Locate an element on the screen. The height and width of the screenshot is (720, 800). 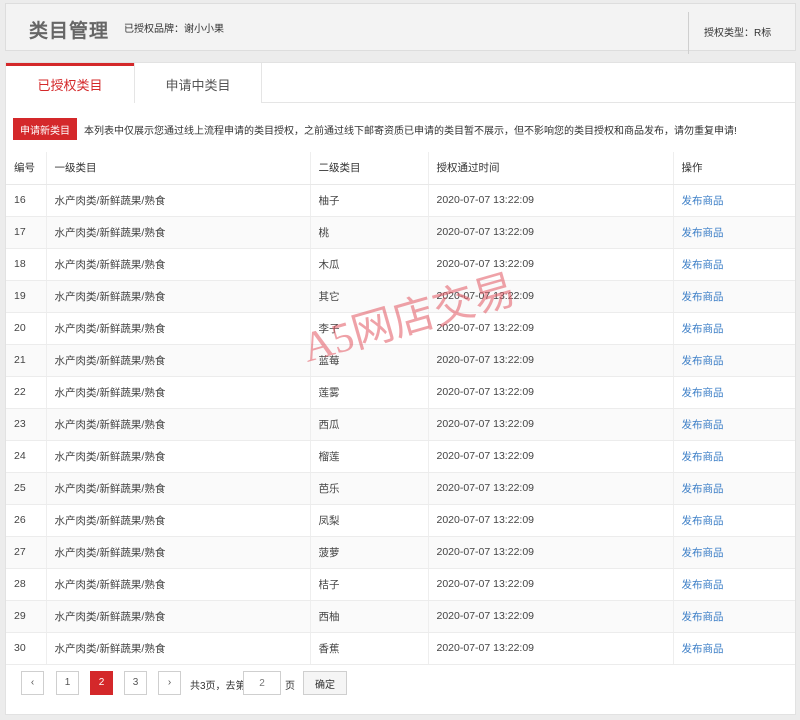
cell-level2-category: 芭乐 is located at coordinates (369, 488).